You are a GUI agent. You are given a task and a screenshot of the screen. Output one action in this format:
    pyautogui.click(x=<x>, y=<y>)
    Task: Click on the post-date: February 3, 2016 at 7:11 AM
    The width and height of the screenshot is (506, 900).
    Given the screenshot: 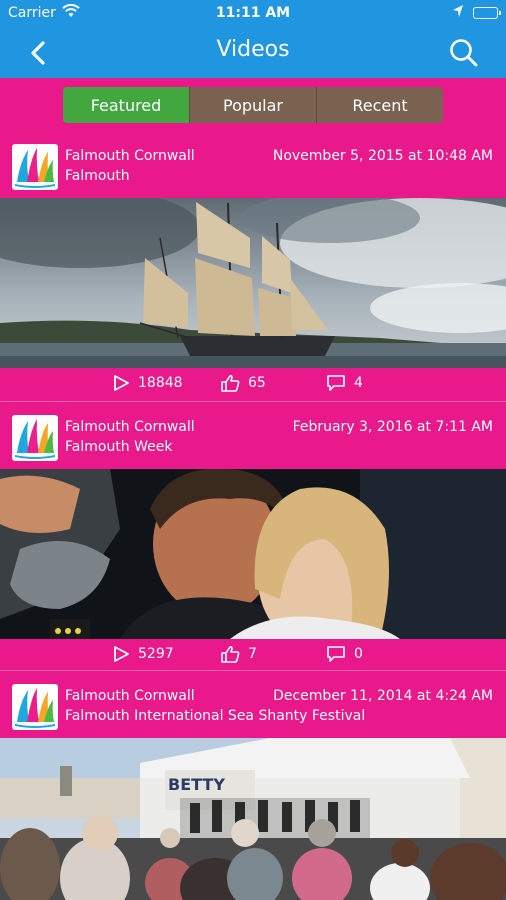 What is the action you would take?
    pyautogui.click(x=392, y=427)
    